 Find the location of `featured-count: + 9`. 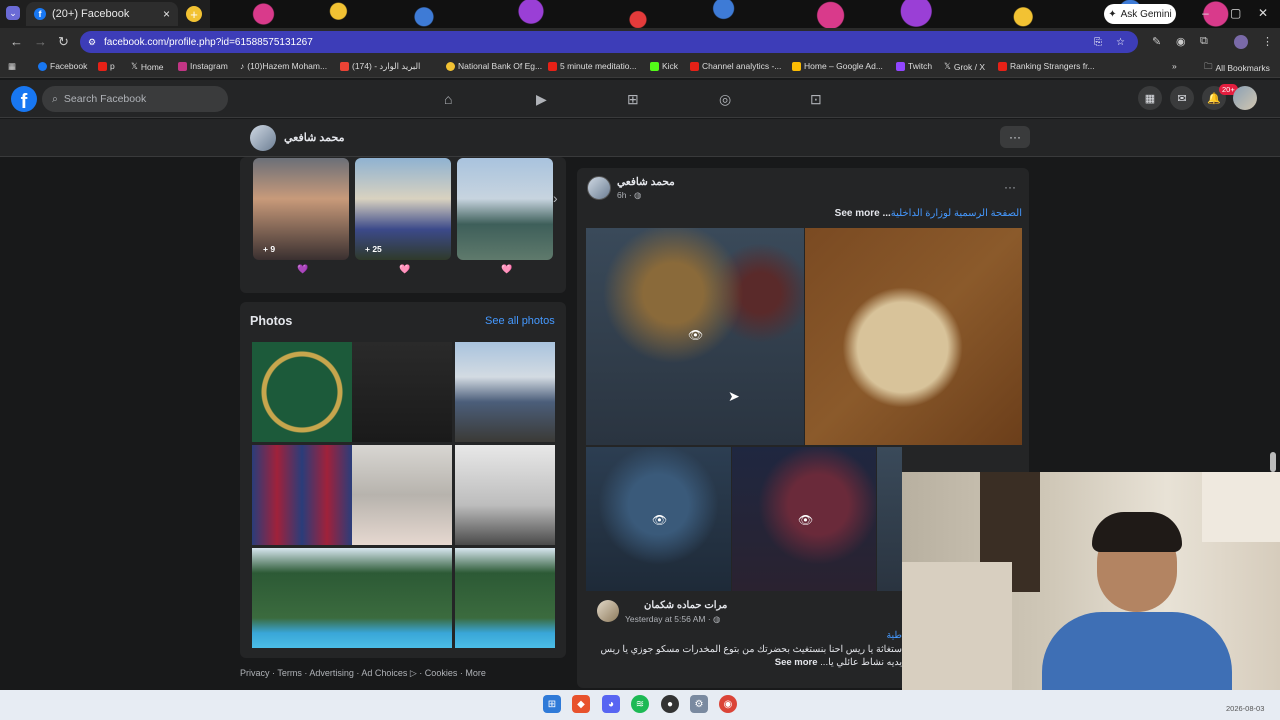

featured-count: + 9 is located at coordinates (269, 249).